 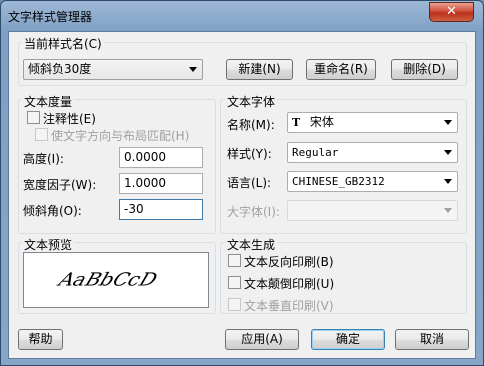 What do you see at coordinates (321, 122) in the screenshot?
I see `font-name-value: 宋体` at bounding box center [321, 122].